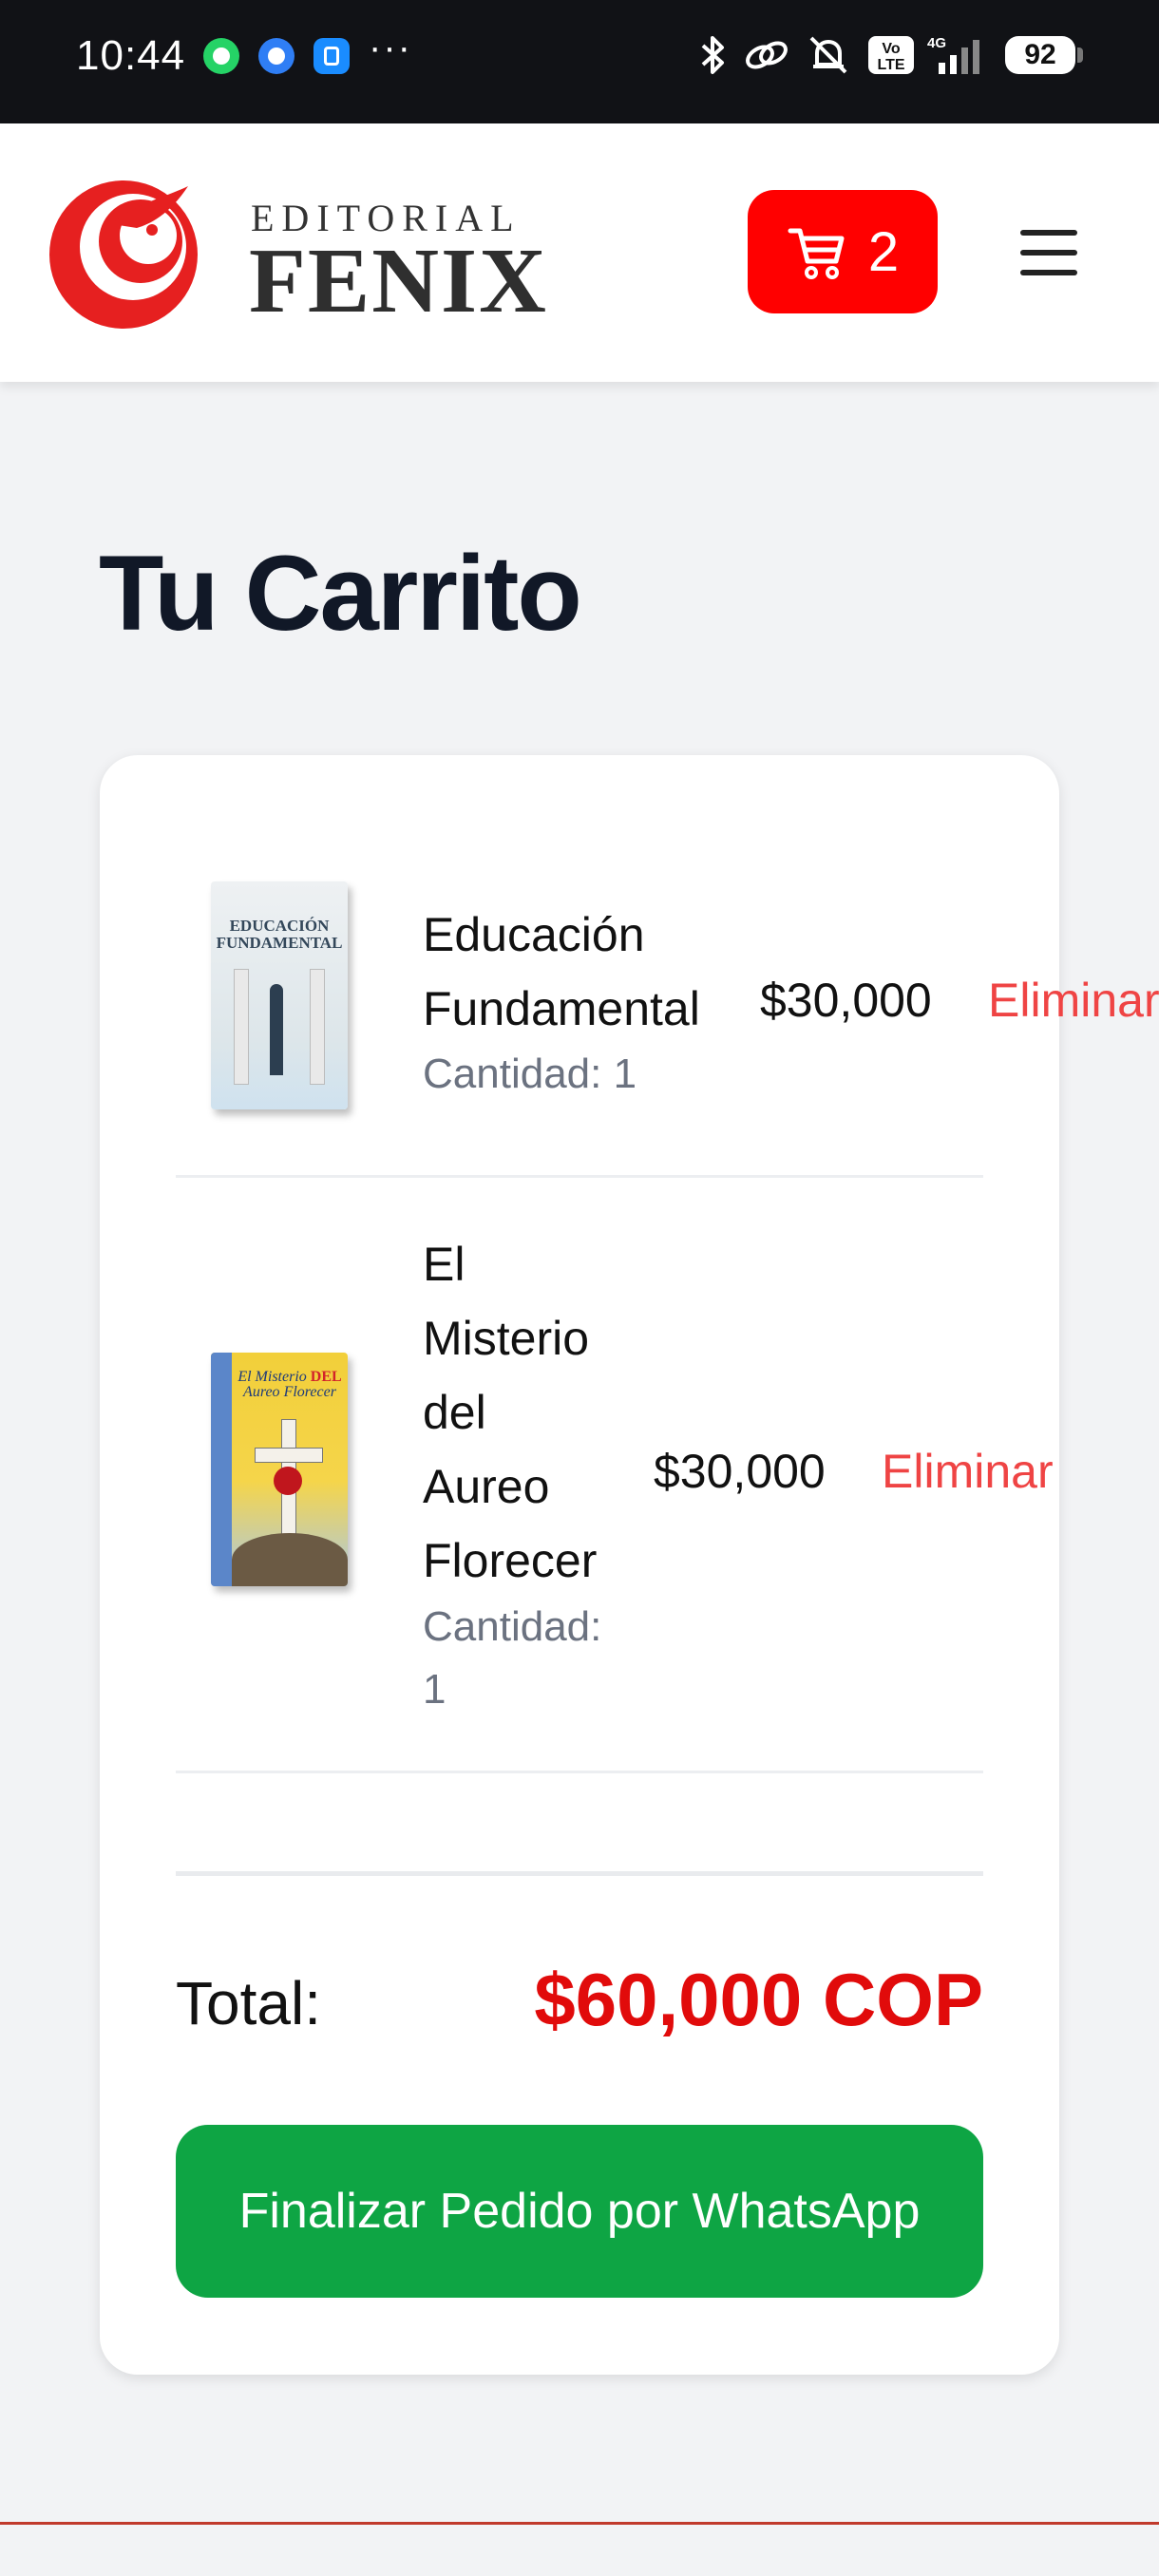  I want to click on svg-text: 4G, so click(936, 43).